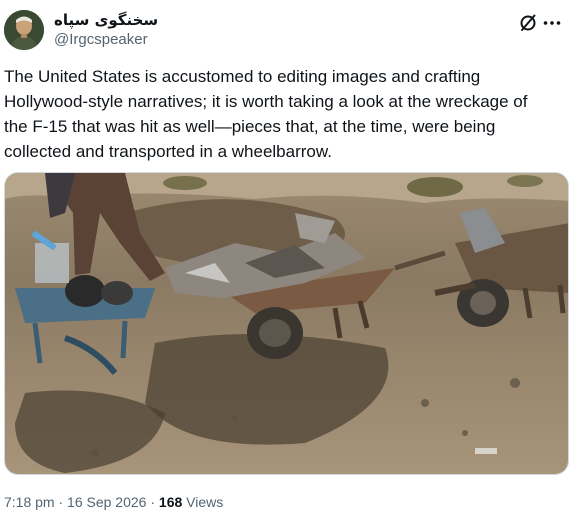 The width and height of the screenshot is (569, 518). I want to click on author-display-name: سخنگوی سپاه, so click(106, 20).